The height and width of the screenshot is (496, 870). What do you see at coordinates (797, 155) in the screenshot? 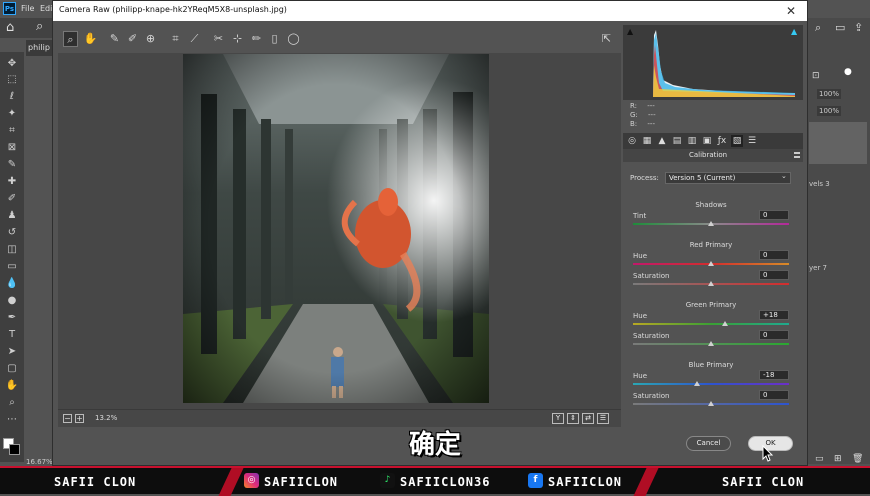
I see `panel-menu-icon` at bounding box center [797, 155].